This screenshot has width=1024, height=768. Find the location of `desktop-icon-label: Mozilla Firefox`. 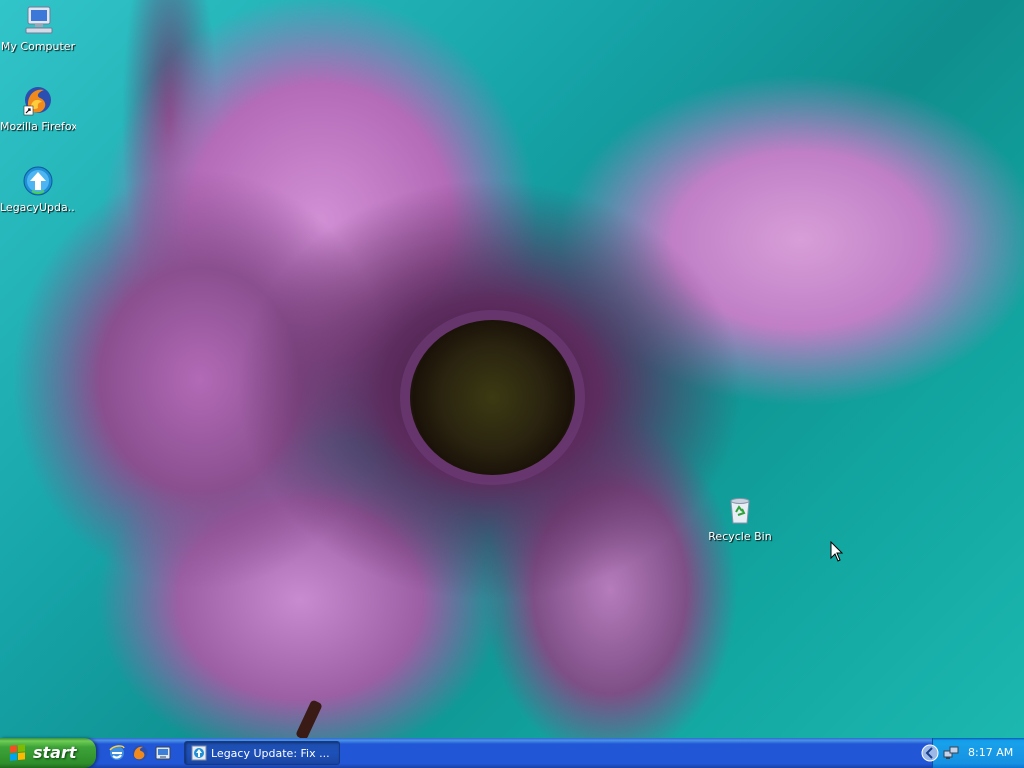

desktop-icon-label: Mozilla Firefox is located at coordinates (38, 126).